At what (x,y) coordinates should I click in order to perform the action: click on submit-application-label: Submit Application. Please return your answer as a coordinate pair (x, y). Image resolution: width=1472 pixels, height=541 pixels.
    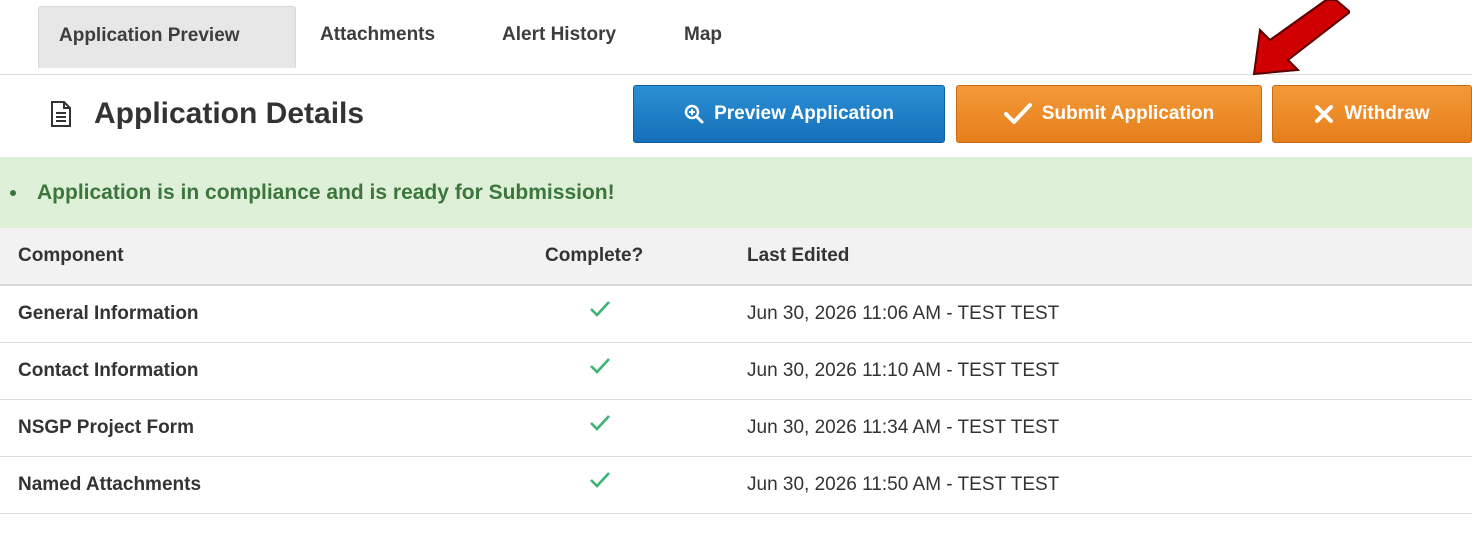
    Looking at the image, I should click on (1128, 113).